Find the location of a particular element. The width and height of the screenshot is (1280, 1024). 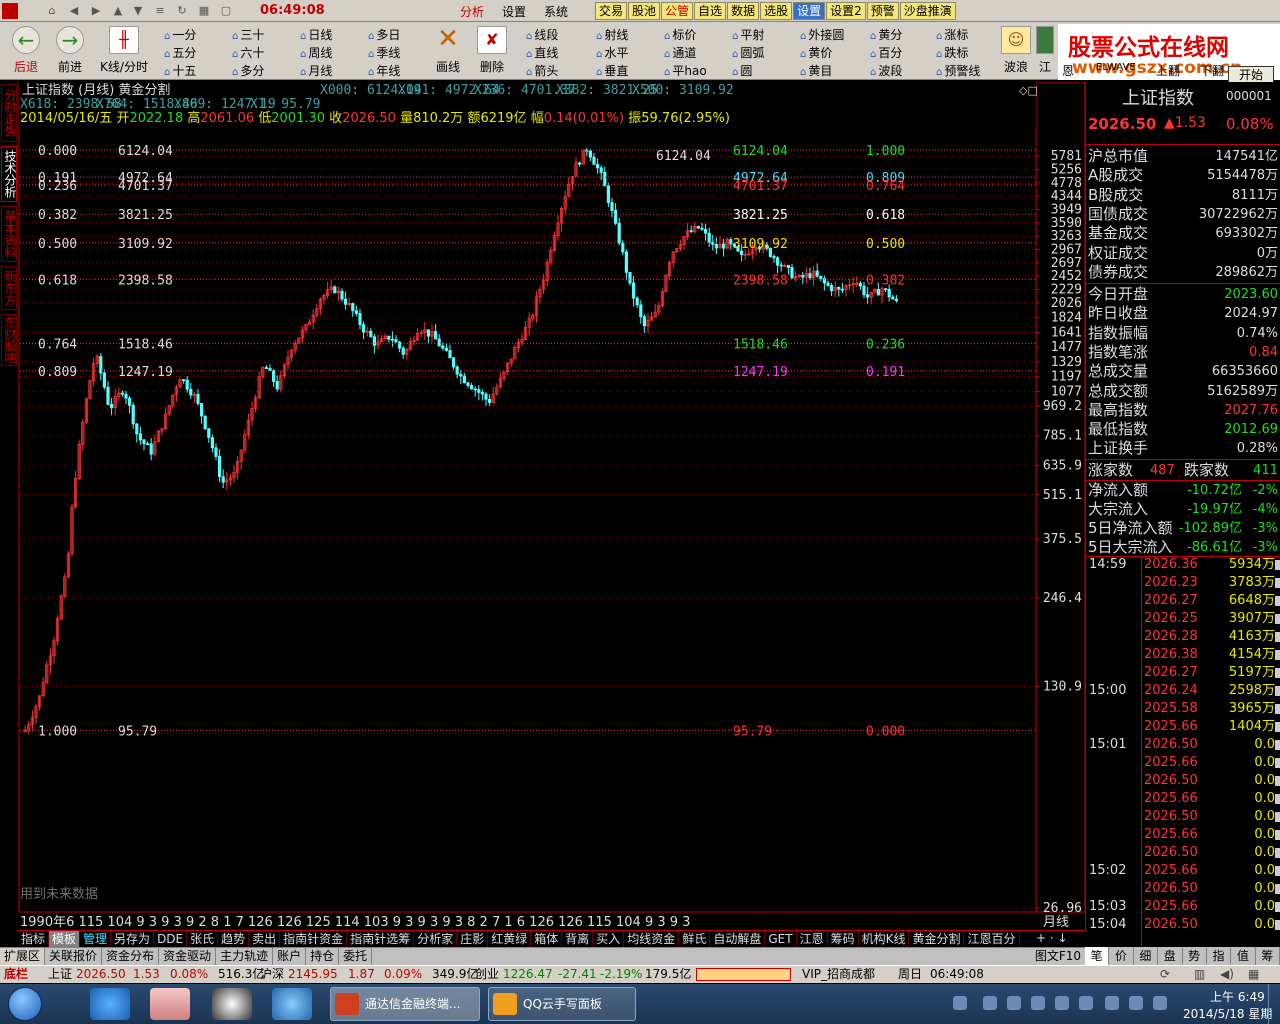

period-button: ⌂ 年线 is located at coordinates (384, 70).